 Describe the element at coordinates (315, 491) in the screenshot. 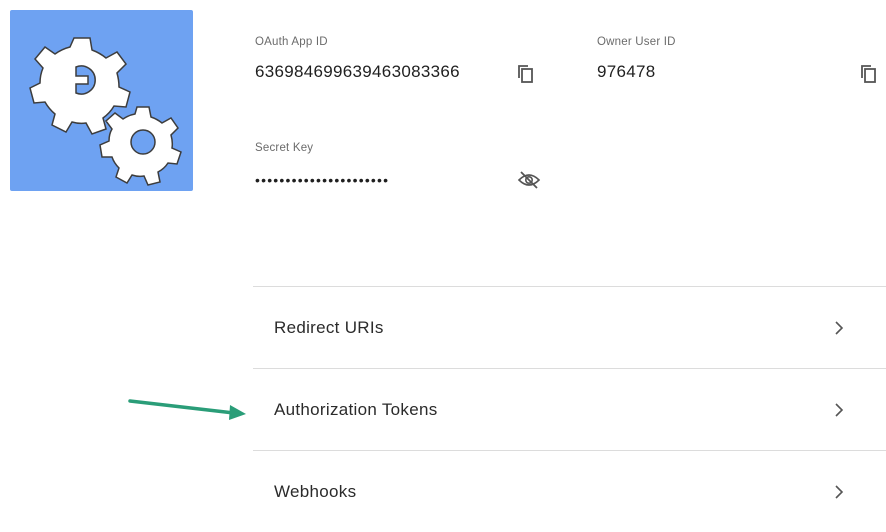

I see `menu-item-label: Webhooks` at that location.